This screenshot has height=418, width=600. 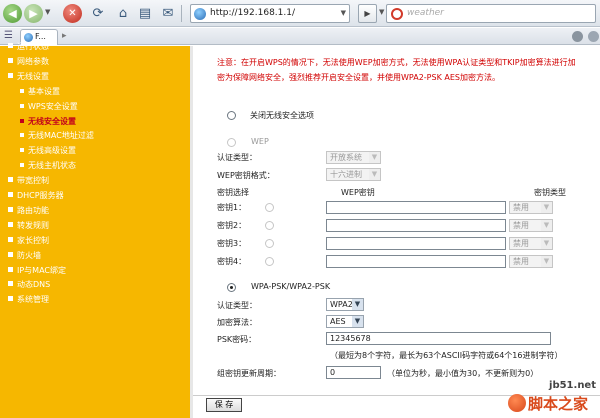 What do you see at coordinates (343, 13) in the screenshot?
I see `address-dropdown-icon: ▼` at bounding box center [343, 13].